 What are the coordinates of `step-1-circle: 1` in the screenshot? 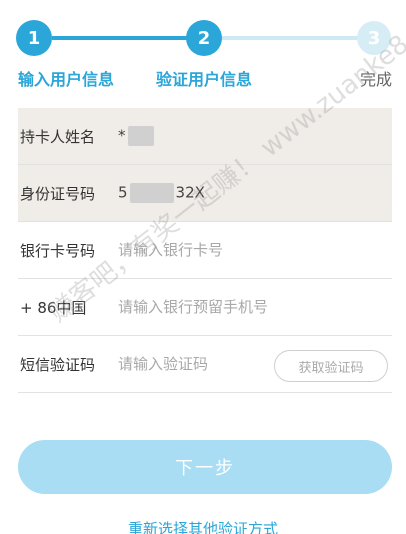 It's located at (34, 38).